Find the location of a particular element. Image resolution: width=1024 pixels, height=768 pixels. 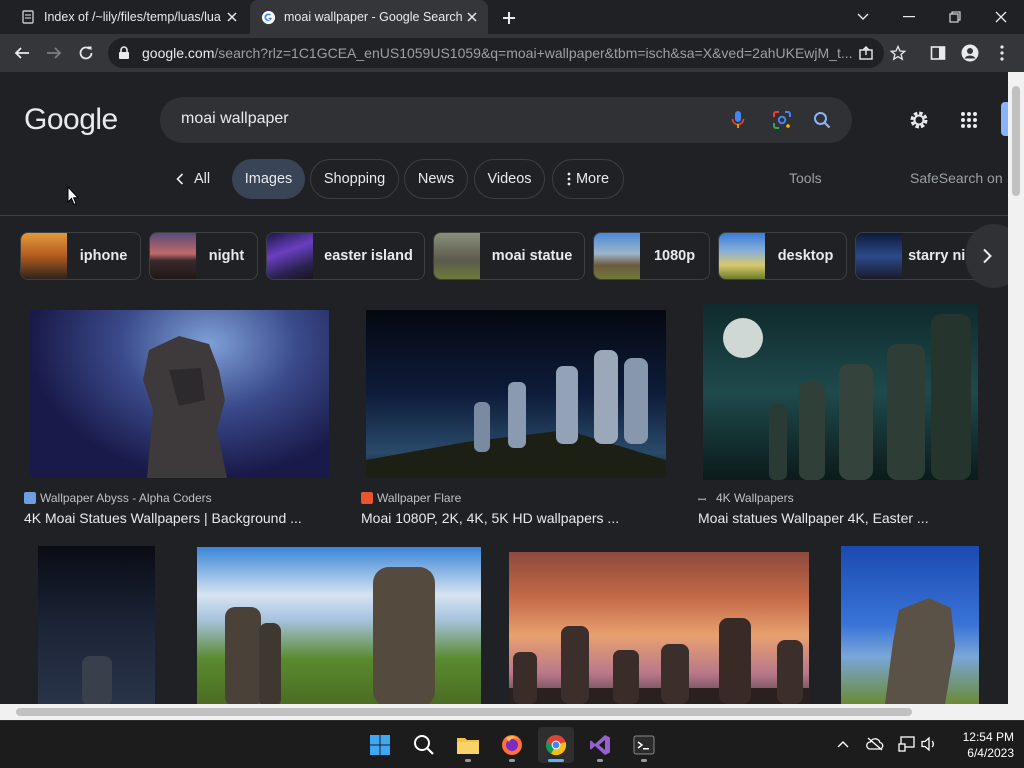

browser-tab-google-search: moai wallpaper - Google Search is located at coordinates (369, 17).